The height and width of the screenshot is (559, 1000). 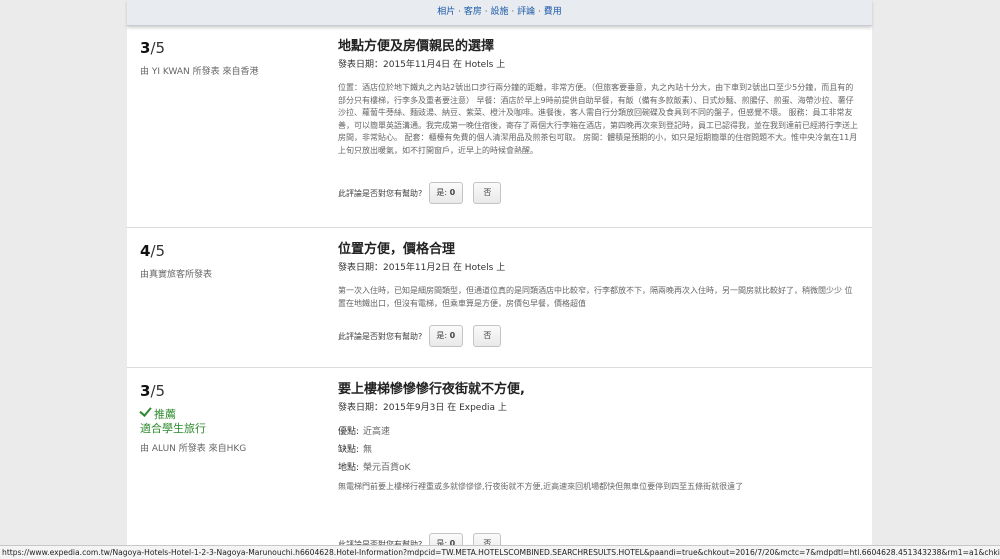 I want to click on review-author: 由 YI KWAN 所發表 來自香港, so click(x=199, y=72).